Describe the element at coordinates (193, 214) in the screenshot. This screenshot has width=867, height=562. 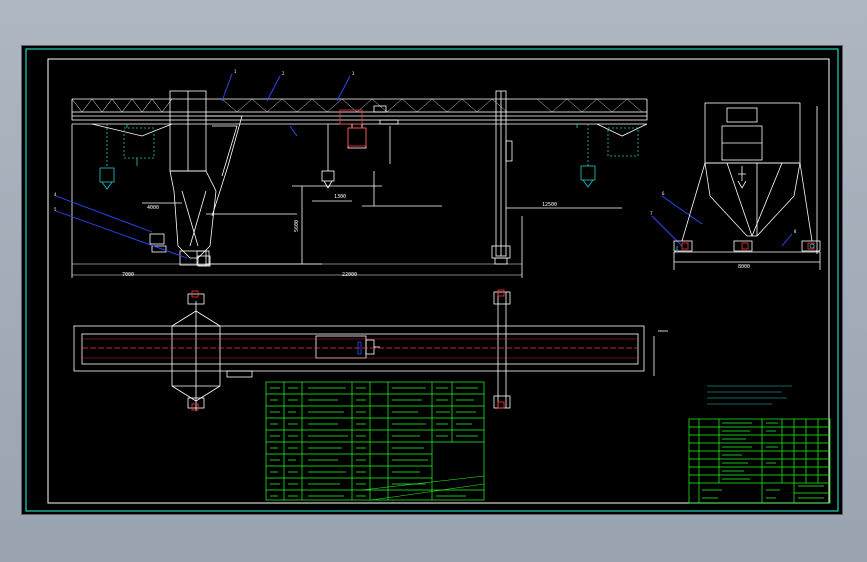
I see `rigid-leg-body` at that location.